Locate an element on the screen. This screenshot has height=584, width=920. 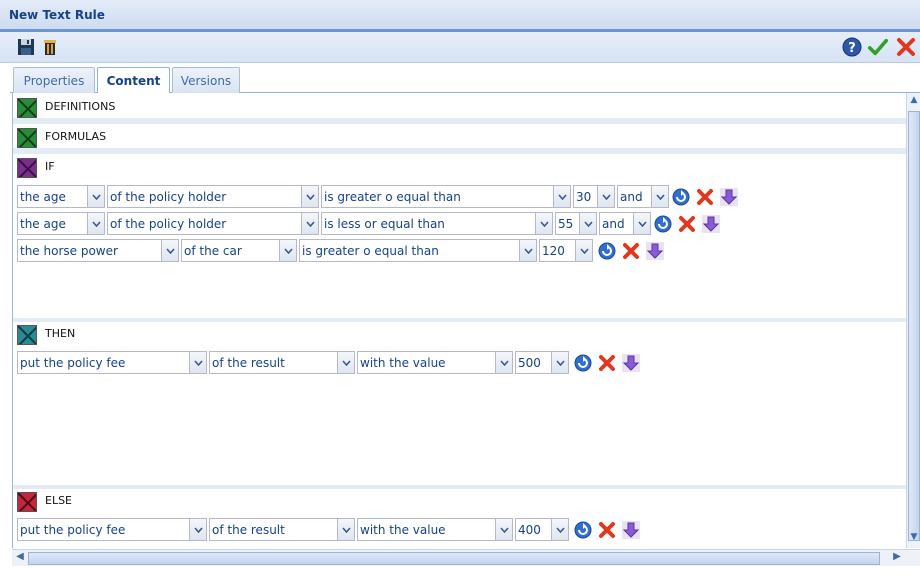
save-icon is located at coordinates (26, 47).